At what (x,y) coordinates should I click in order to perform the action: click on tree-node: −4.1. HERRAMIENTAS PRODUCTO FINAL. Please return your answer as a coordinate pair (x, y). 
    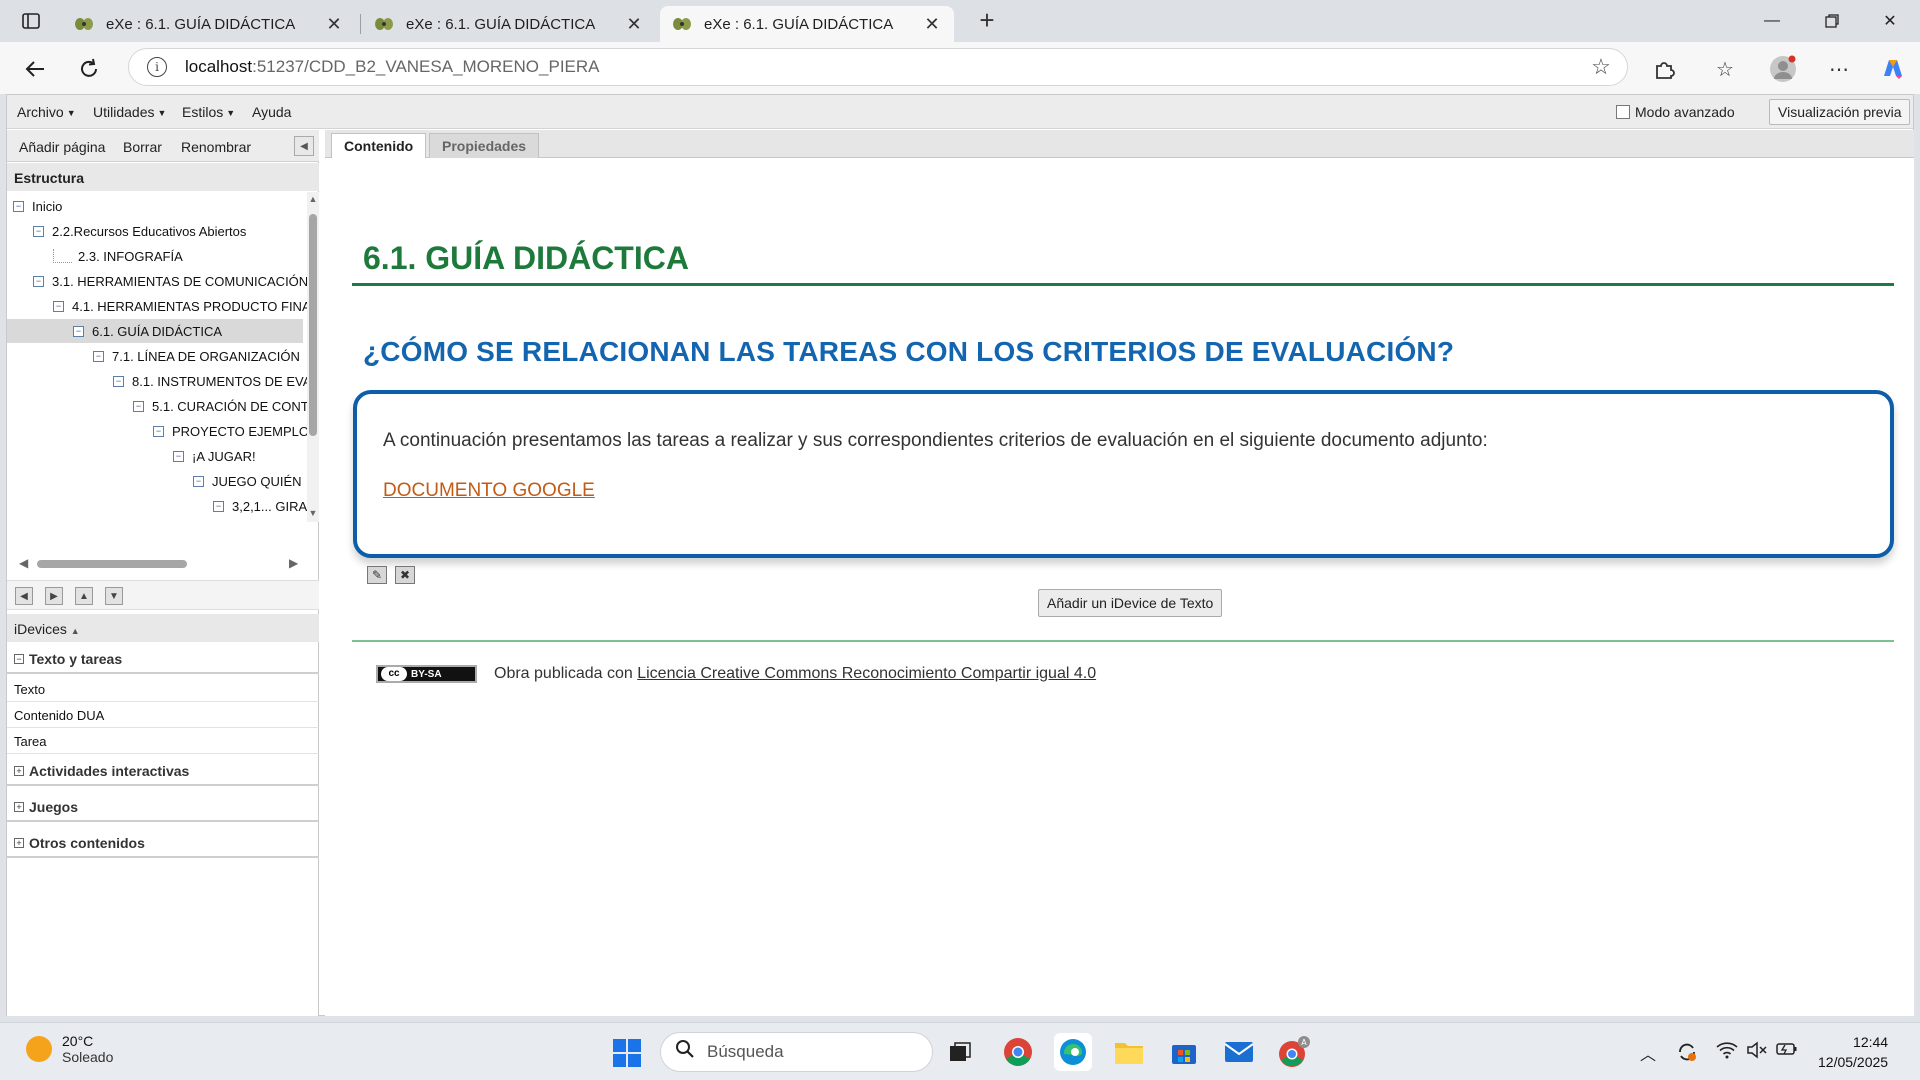
    Looking at the image, I should click on (180, 306).